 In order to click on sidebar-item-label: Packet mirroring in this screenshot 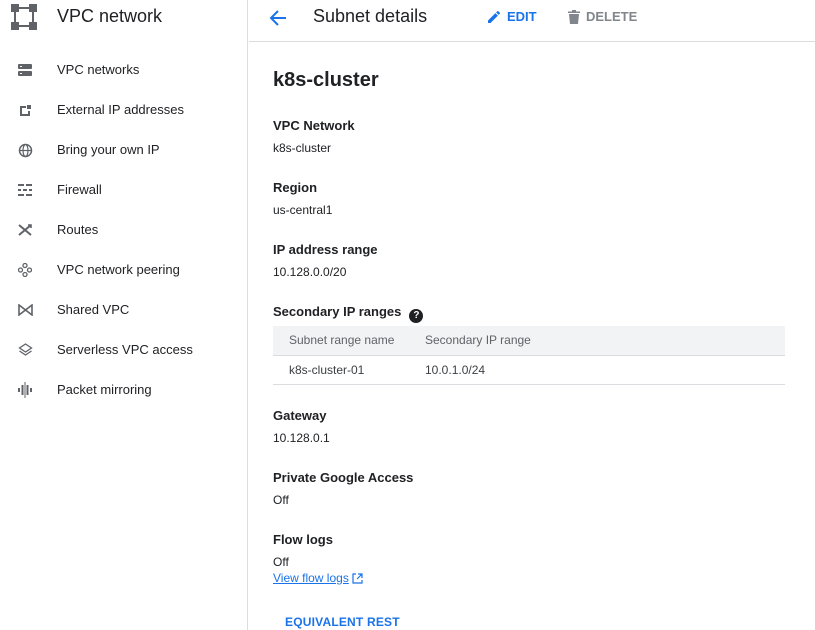, I will do `click(104, 389)`.